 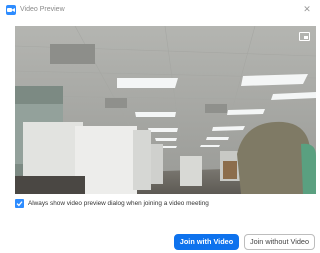 What do you see at coordinates (19, 203) in the screenshot?
I see `always-show-preview-checkbox` at bounding box center [19, 203].